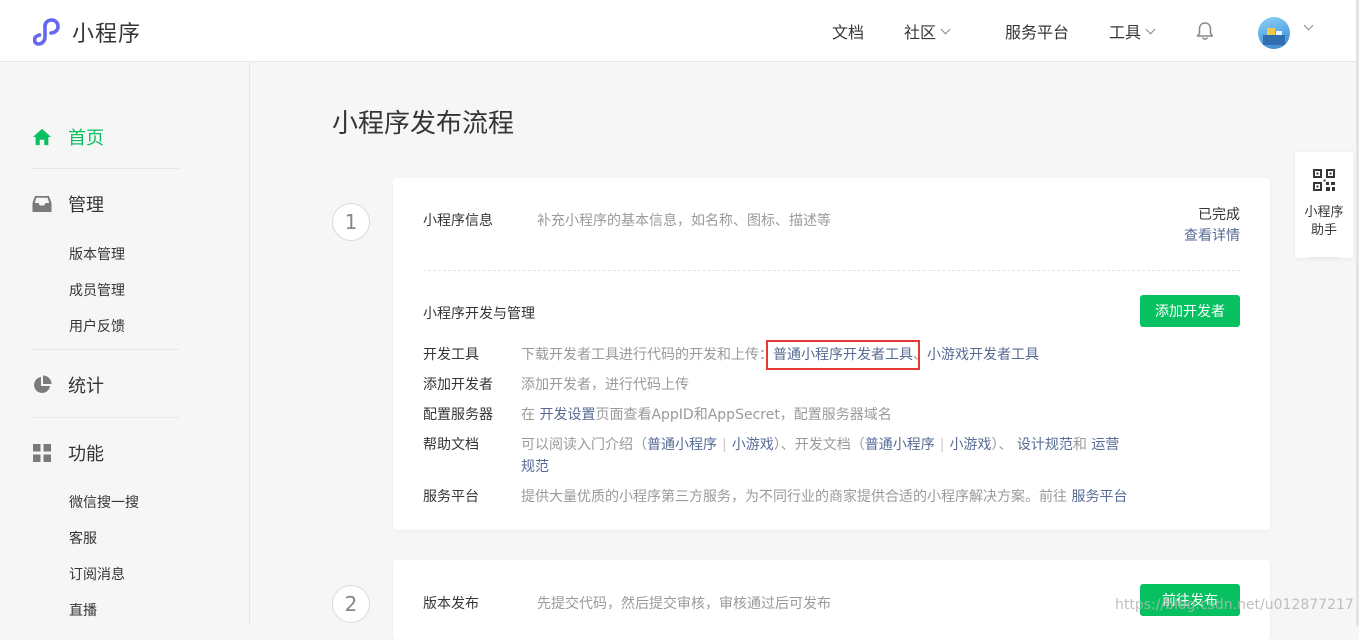 This screenshot has height=640, width=1359. What do you see at coordinates (900, 445) in the screenshot?
I see `doc-miniprogram-link: 普通小程序` at bounding box center [900, 445].